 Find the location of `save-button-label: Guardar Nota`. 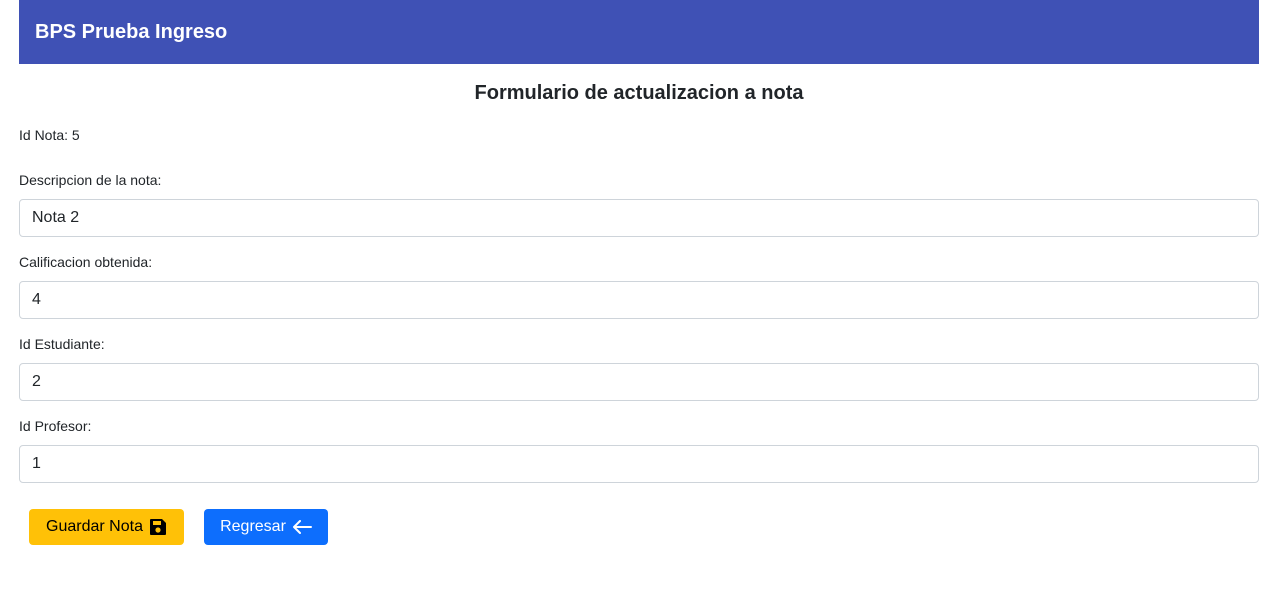

save-button-label: Guardar Nota is located at coordinates (94, 526).